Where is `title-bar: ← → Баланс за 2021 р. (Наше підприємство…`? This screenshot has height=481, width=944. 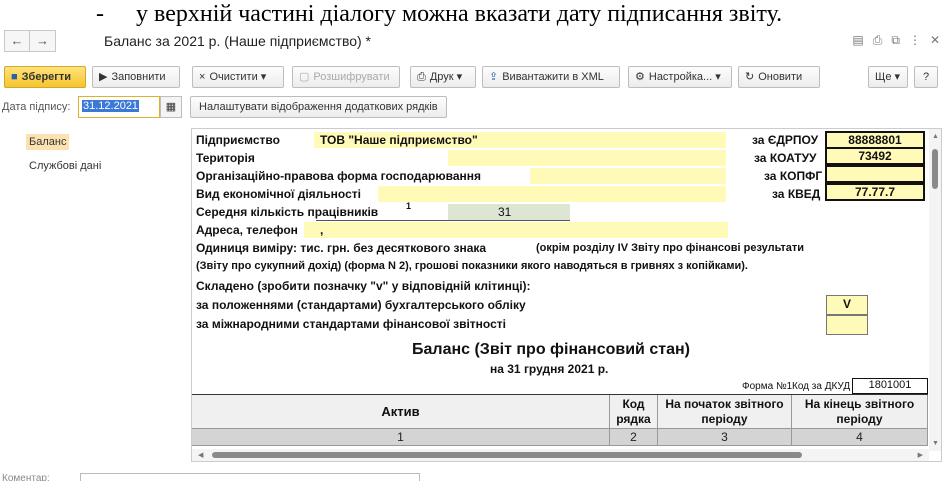
title-bar: ← → Баланс за 2021 р. (Наше підприємство… is located at coordinates (472, 42).